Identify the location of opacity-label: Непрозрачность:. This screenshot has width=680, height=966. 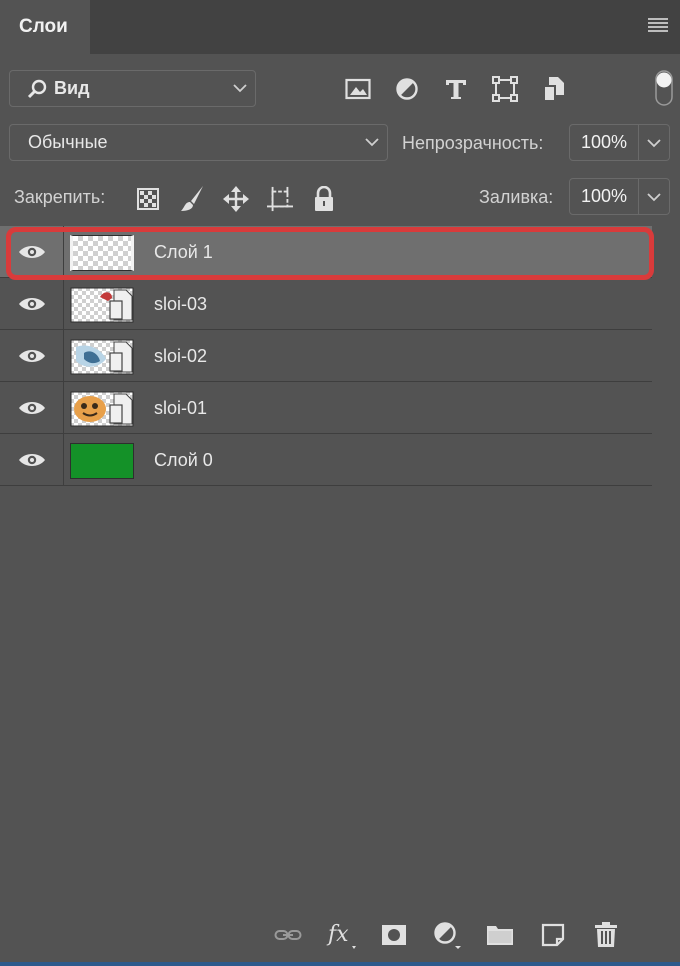
(473, 143).